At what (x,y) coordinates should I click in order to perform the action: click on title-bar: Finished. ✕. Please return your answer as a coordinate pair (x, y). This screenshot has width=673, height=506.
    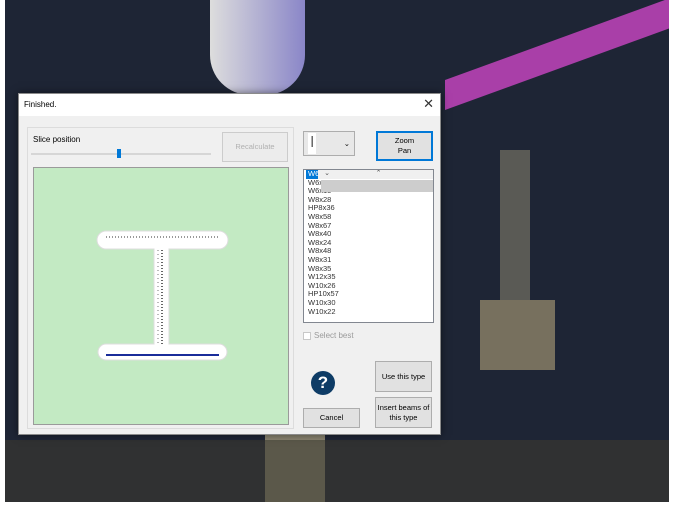
    Looking at the image, I should click on (229, 105).